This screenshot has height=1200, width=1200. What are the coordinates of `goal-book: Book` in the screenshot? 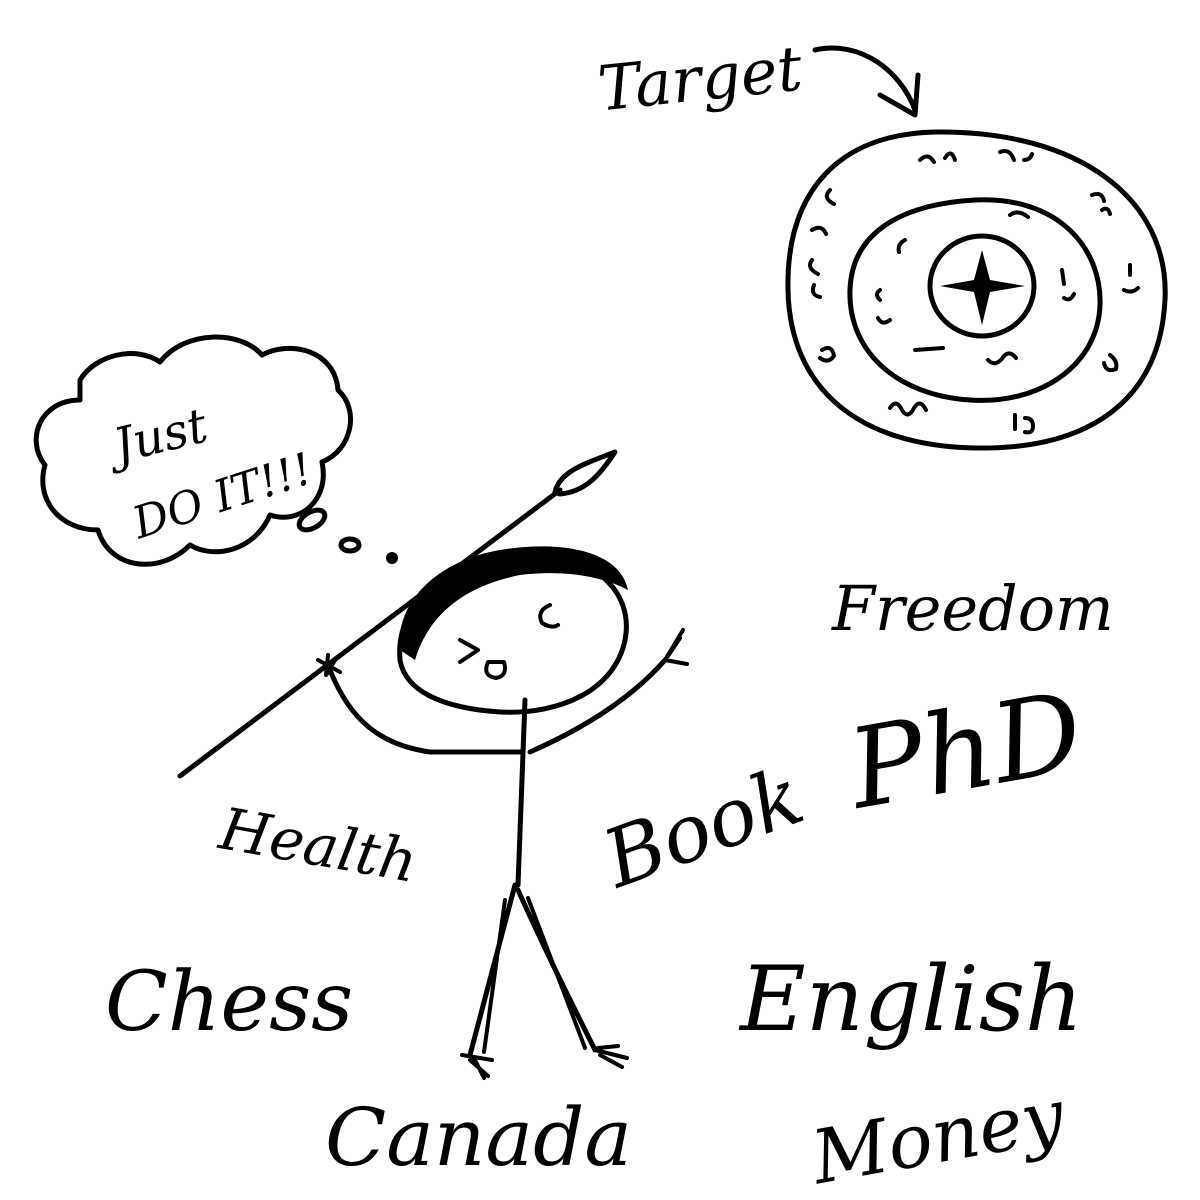 It's located at (702, 828).